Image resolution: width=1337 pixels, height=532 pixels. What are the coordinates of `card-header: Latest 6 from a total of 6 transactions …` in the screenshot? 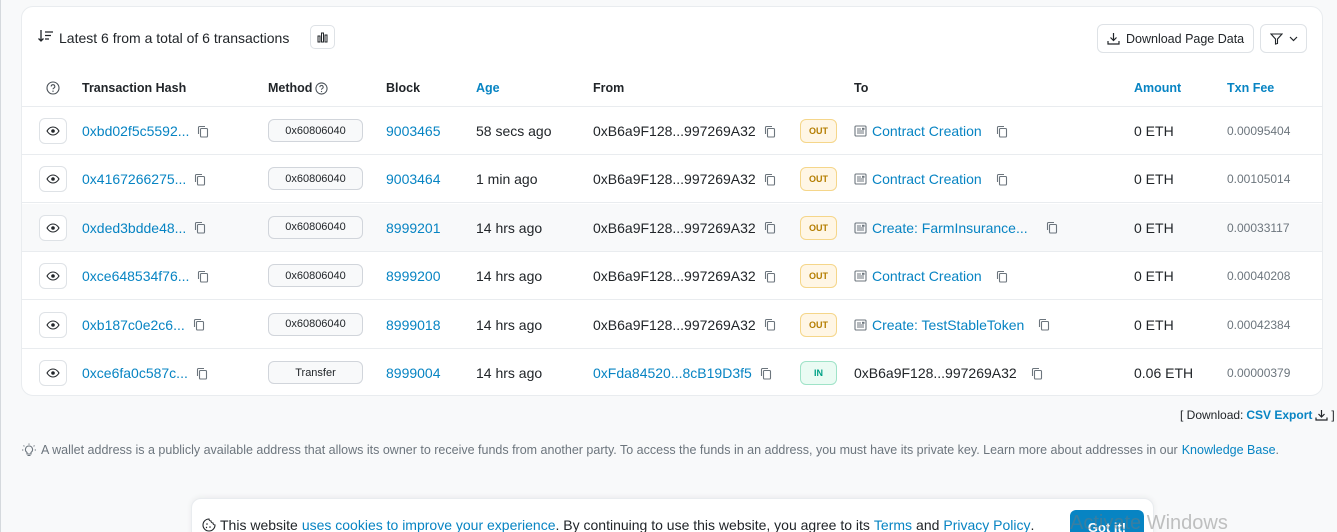 It's located at (672, 38).